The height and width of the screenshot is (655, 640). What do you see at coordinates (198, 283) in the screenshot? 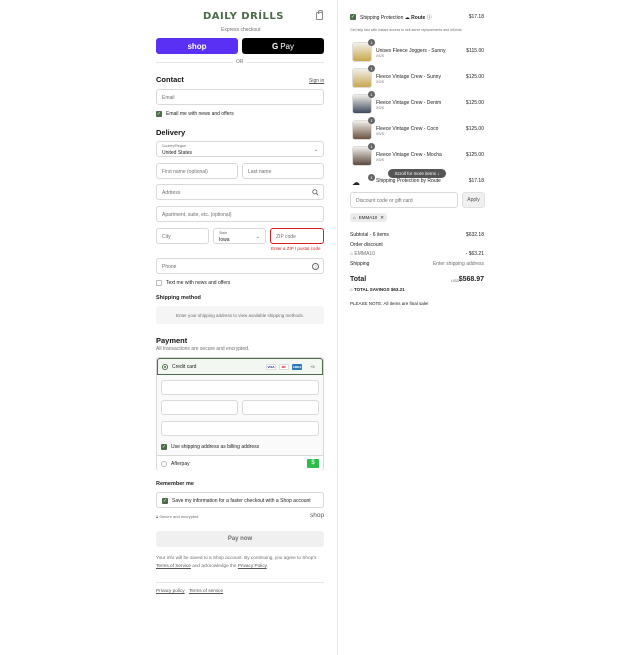
I see `text-label: Text me with news and offers` at bounding box center [198, 283].